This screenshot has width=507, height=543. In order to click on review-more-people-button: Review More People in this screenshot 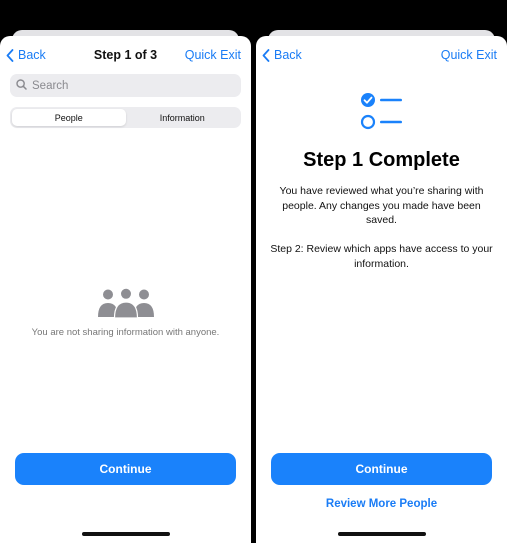, I will do `click(381, 504)`.